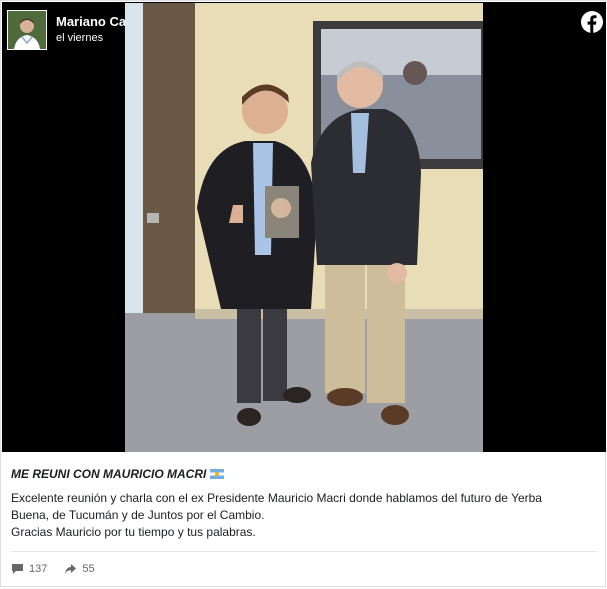  Describe the element at coordinates (17, 569) in the screenshot. I see `comment-icon` at that location.